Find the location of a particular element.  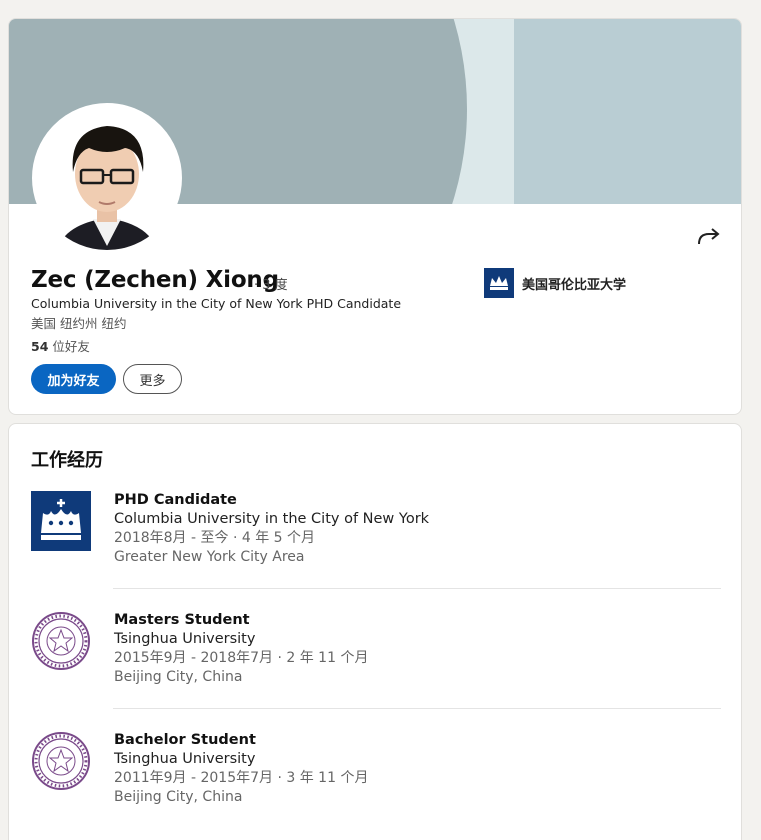

connection-degree: · 3 度 is located at coordinates (271, 285).